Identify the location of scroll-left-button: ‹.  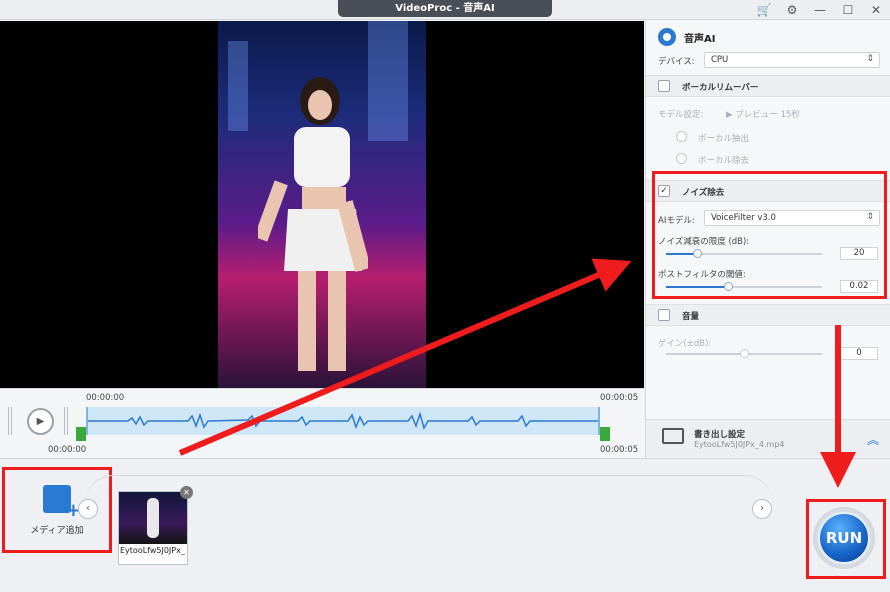
(88, 509).